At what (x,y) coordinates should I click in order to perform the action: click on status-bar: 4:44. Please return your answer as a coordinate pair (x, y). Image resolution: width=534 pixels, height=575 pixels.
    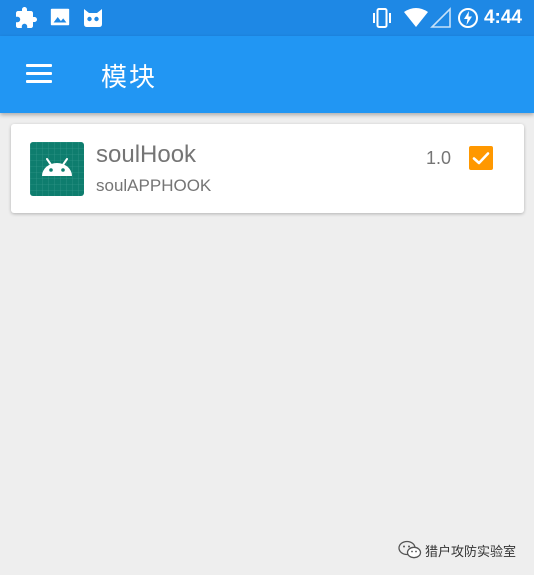
    Looking at the image, I should click on (267, 18).